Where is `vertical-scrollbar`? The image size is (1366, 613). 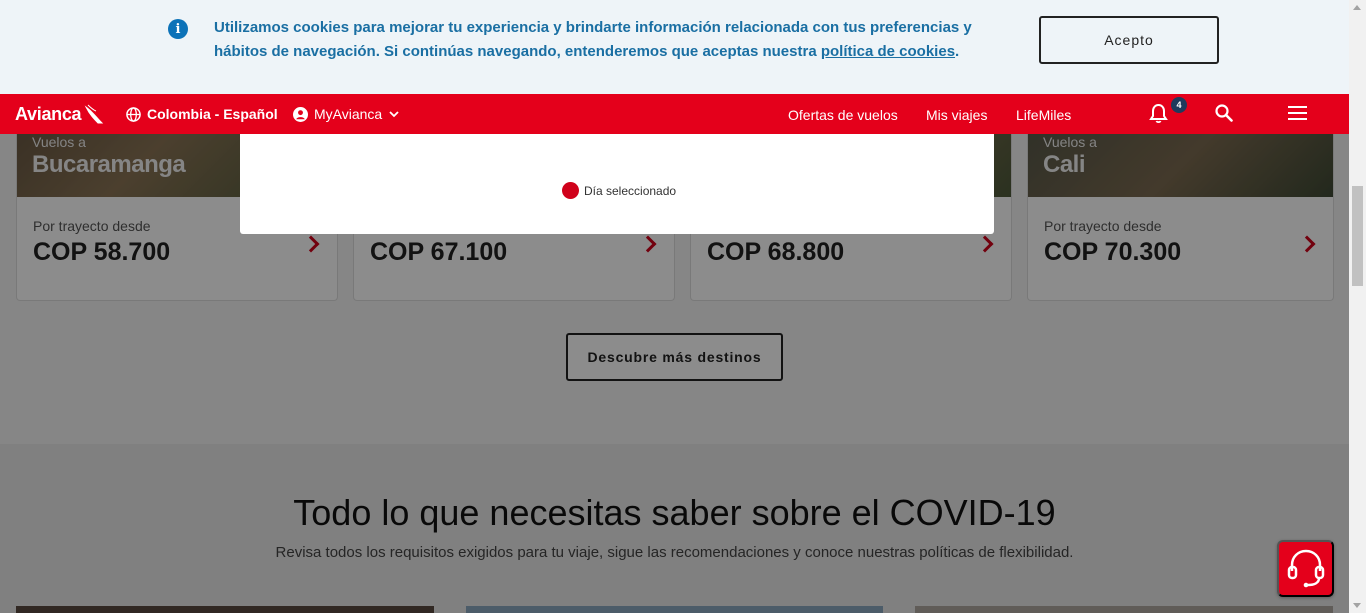
vertical-scrollbar is located at coordinates (1357, 306).